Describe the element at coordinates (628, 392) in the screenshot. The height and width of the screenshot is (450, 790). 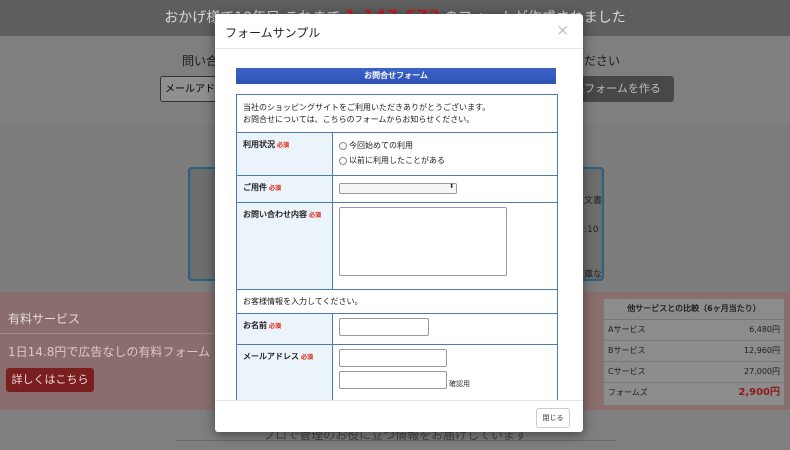
I see `service-name: フォームズ` at that location.